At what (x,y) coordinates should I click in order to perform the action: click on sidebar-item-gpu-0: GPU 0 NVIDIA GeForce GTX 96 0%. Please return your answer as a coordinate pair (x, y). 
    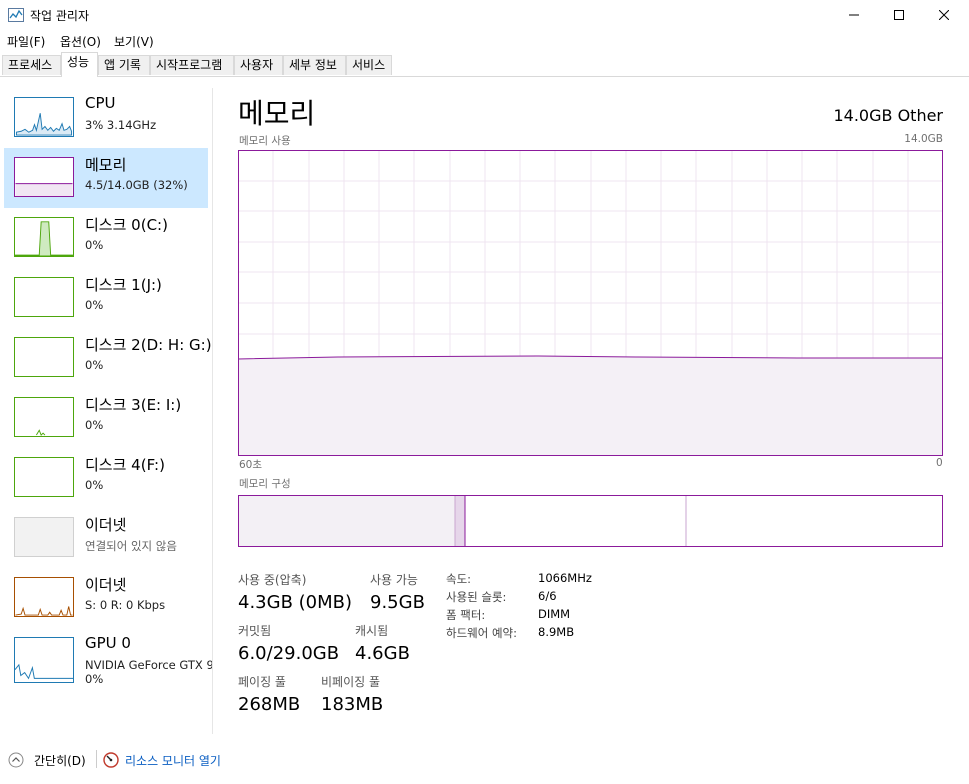
    Looking at the image, I should click on (108, 661).